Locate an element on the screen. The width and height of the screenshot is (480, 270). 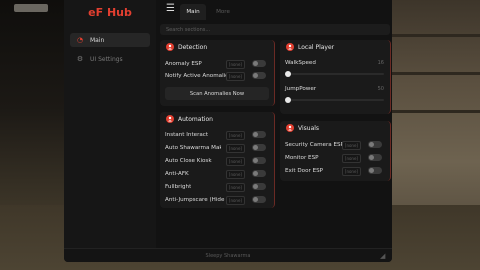
walkspeed-slider is located at coordinates (334, 74).